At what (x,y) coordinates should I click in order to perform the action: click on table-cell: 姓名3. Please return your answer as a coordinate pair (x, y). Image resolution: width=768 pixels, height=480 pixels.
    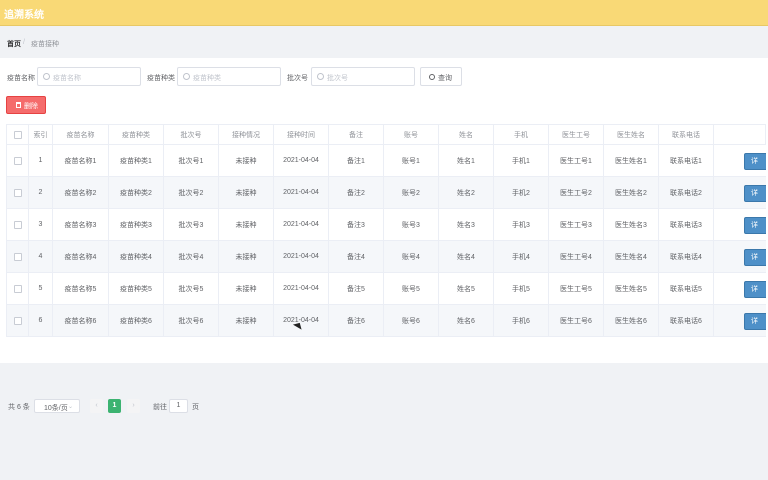
    Looking at the image, I should click on (466, 224).